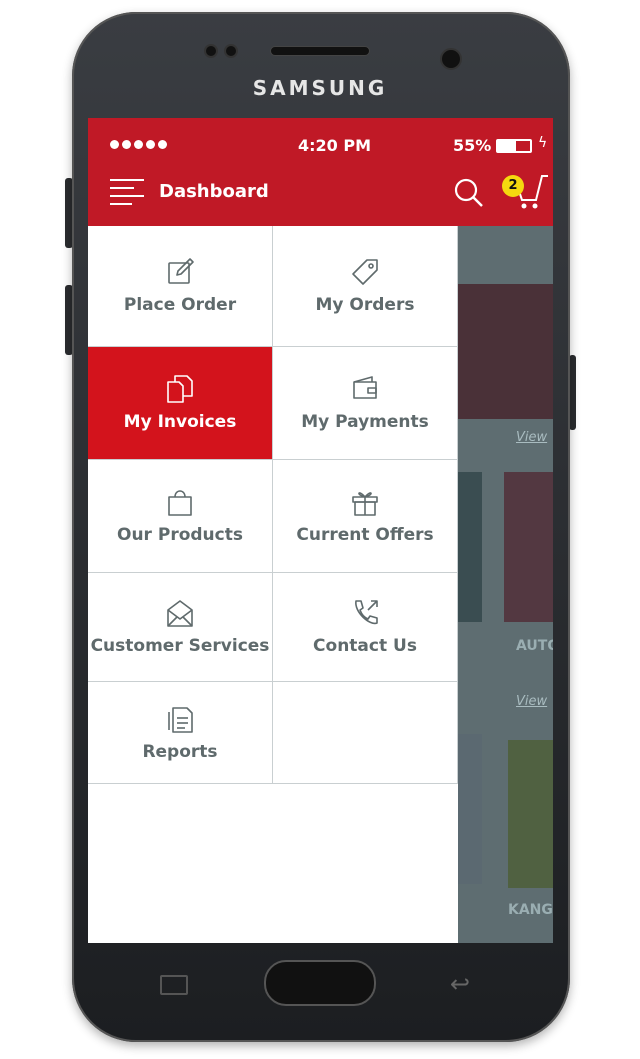 The height and width of the screenshot is (1059, 640). What do you see at coordinates (472, 145) in the screenshot?
I see `battery-percent: 55%` at bounding box center [472, 145].